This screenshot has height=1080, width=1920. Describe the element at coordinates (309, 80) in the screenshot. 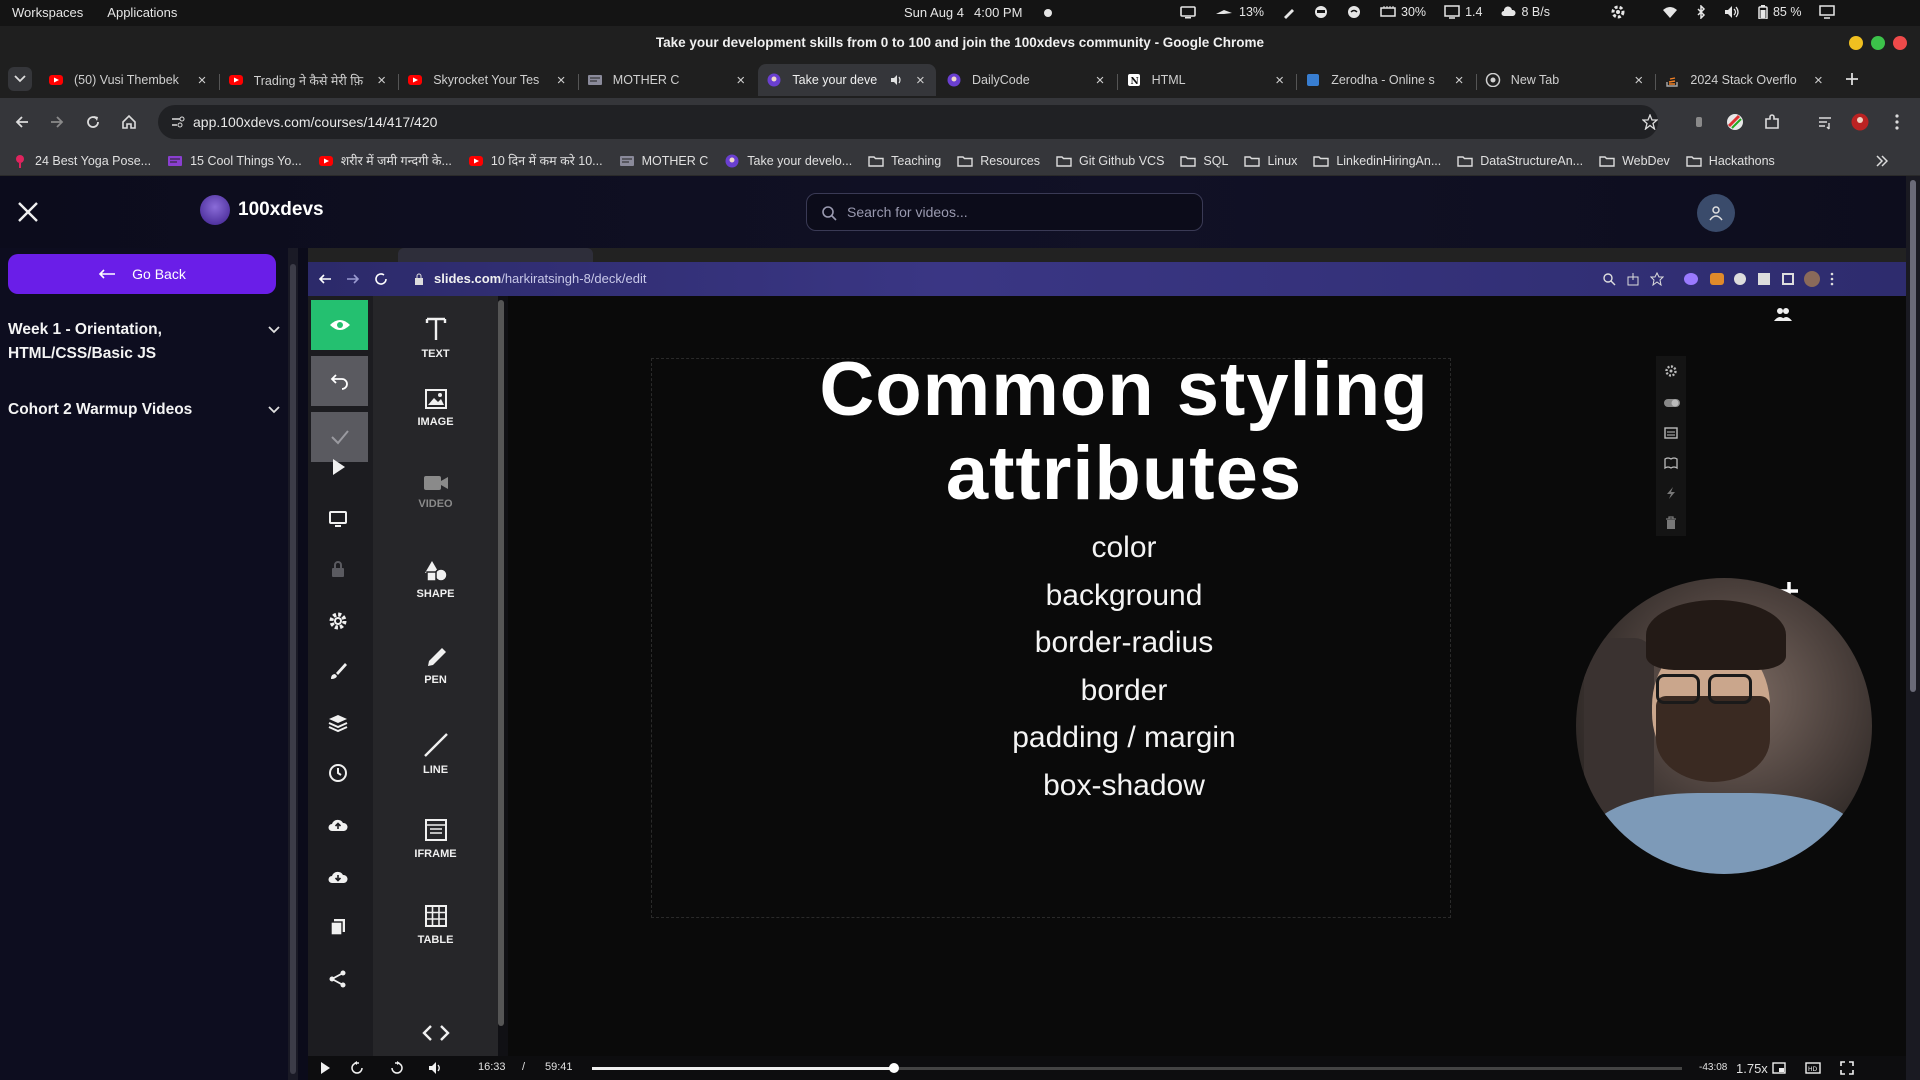

I see `browser-tab: Trading ने कैसे मेरी फ़ि ×` at that location.